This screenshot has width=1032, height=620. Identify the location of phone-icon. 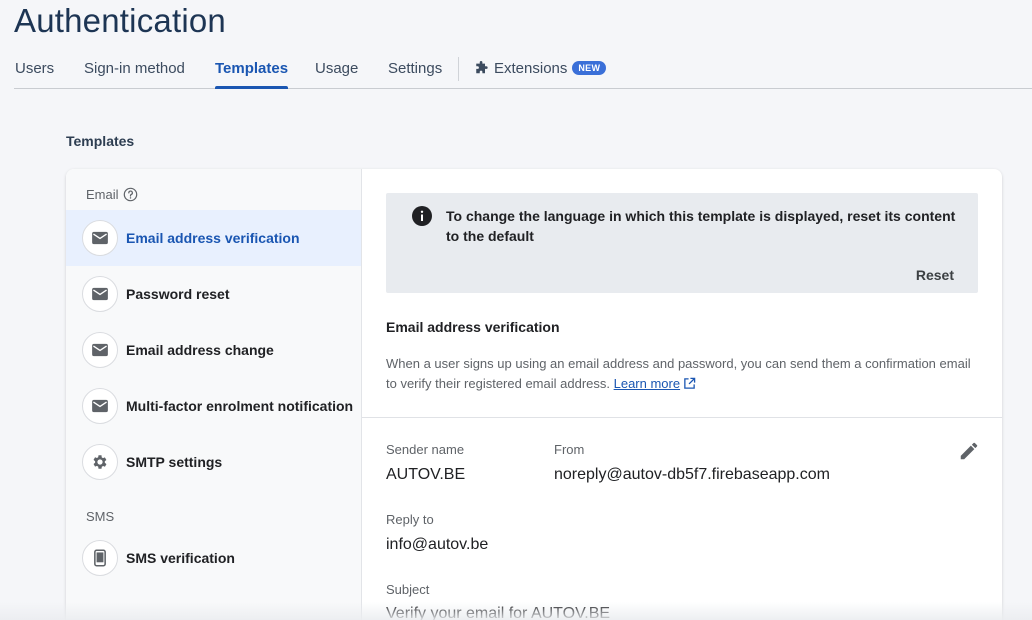
(100, 558).